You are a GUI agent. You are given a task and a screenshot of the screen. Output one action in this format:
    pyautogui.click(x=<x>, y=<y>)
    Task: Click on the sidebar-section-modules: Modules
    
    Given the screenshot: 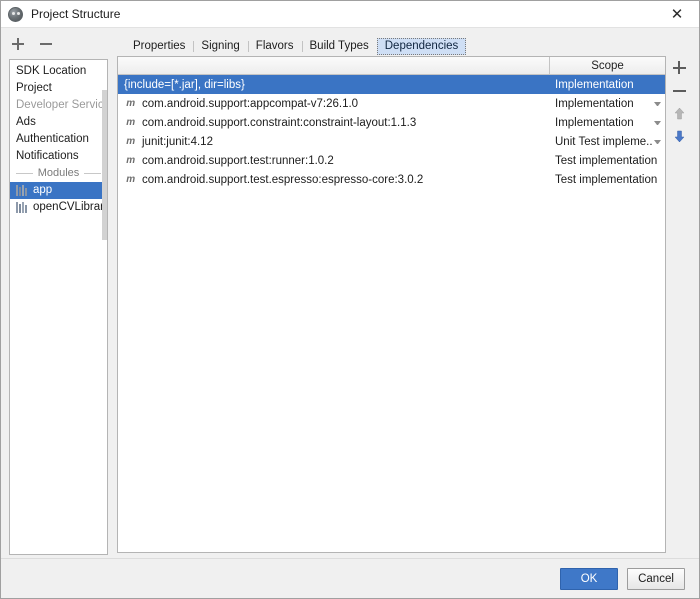 What is the action you would take?
    pyautogui.click(x=58, y=173)
    